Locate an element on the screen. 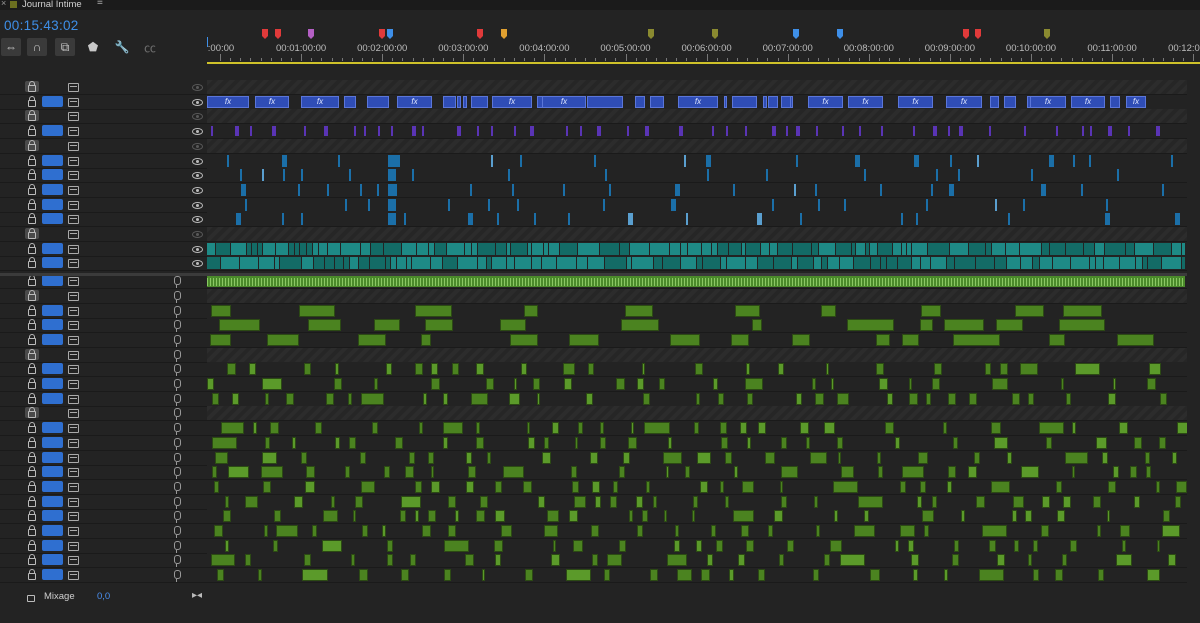 This screenshot has width=1200, height=623. track-header-v7 is located at coordinates (103, 176).